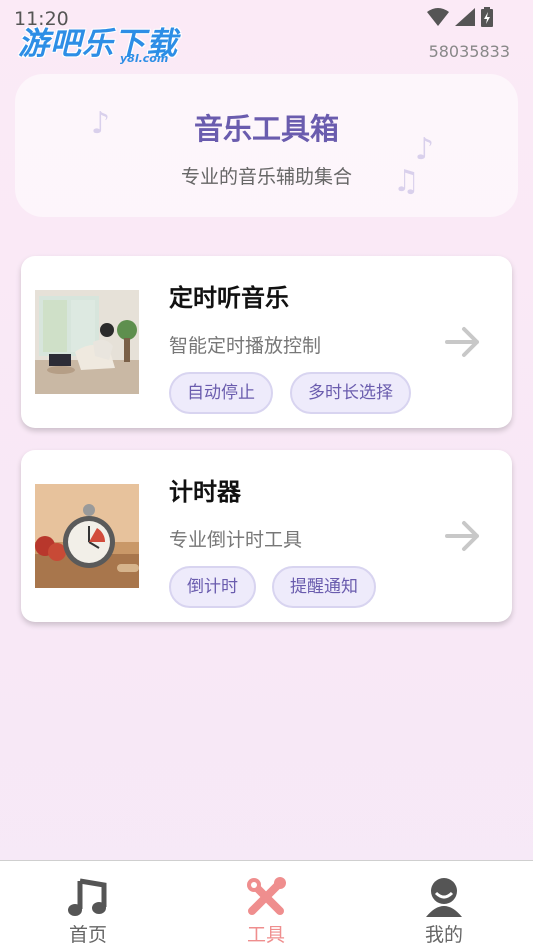 The image size is (533, 948). I want to click on tag-auto-stop: 自动停止, so click(221, 393).